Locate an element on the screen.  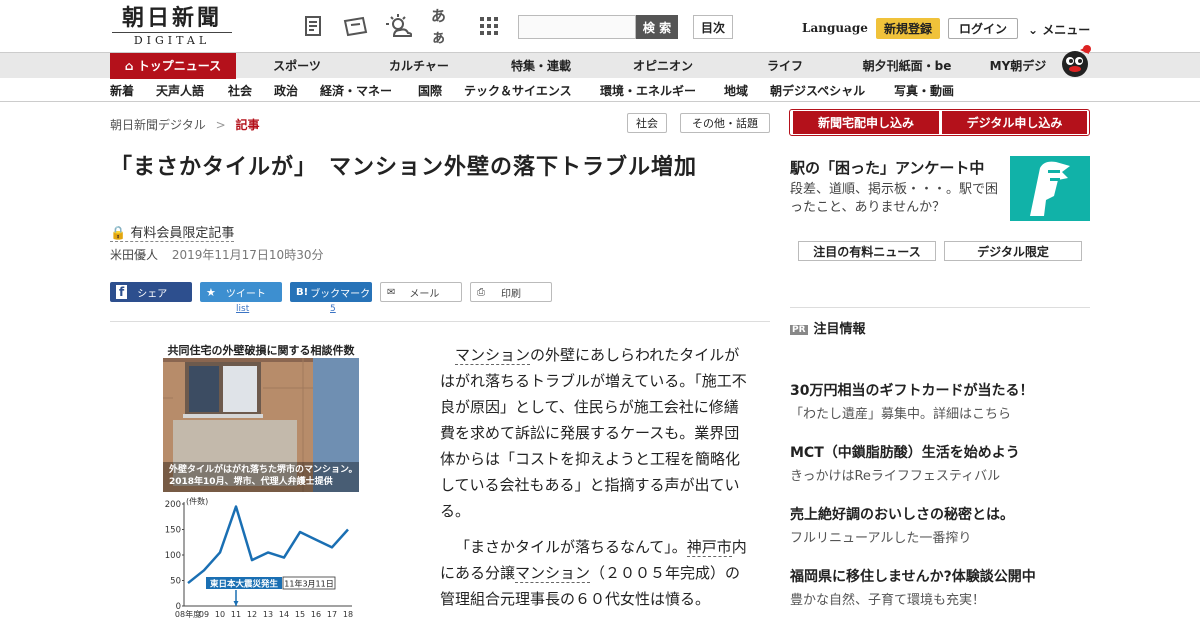
ad-subtitle: 「わたし遺産」募集中。詳細はこちら is located at coordinates (900, 412).